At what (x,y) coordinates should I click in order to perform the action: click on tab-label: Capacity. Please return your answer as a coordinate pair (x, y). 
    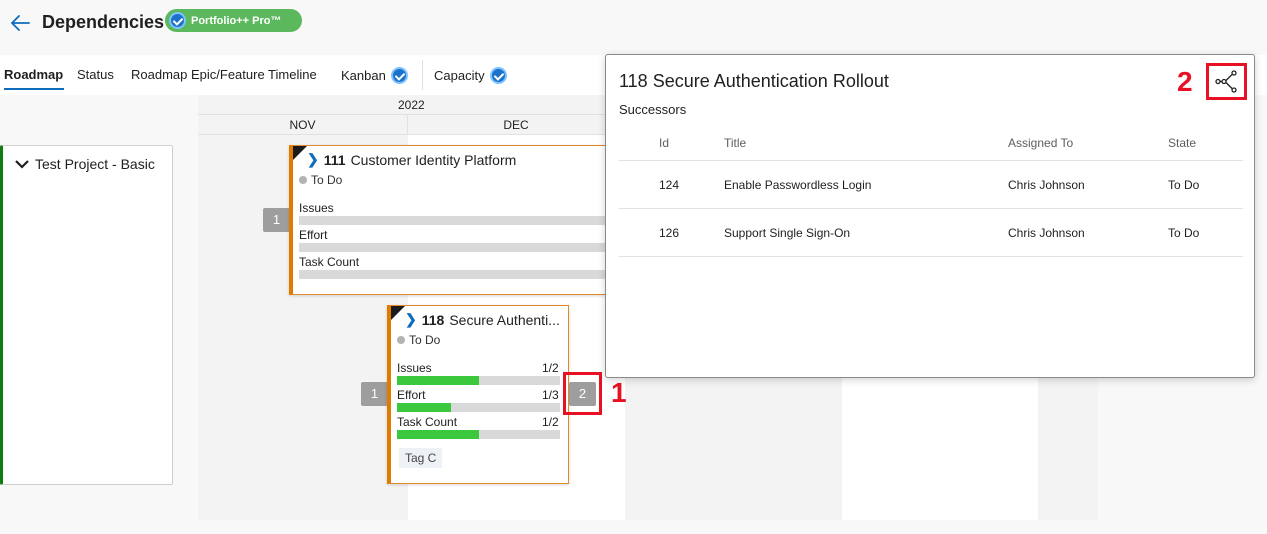
    Looking at the image, I should click on (459, 75).